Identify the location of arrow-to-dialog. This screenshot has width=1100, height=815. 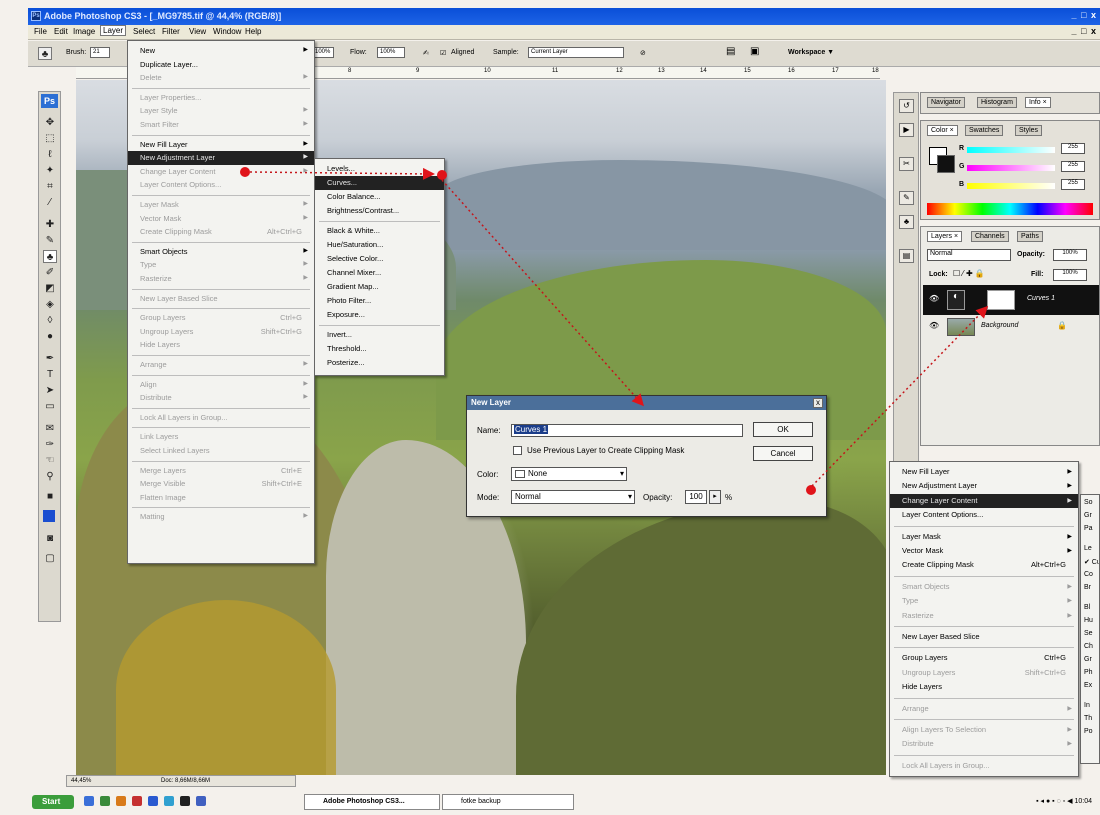
(542, 293).